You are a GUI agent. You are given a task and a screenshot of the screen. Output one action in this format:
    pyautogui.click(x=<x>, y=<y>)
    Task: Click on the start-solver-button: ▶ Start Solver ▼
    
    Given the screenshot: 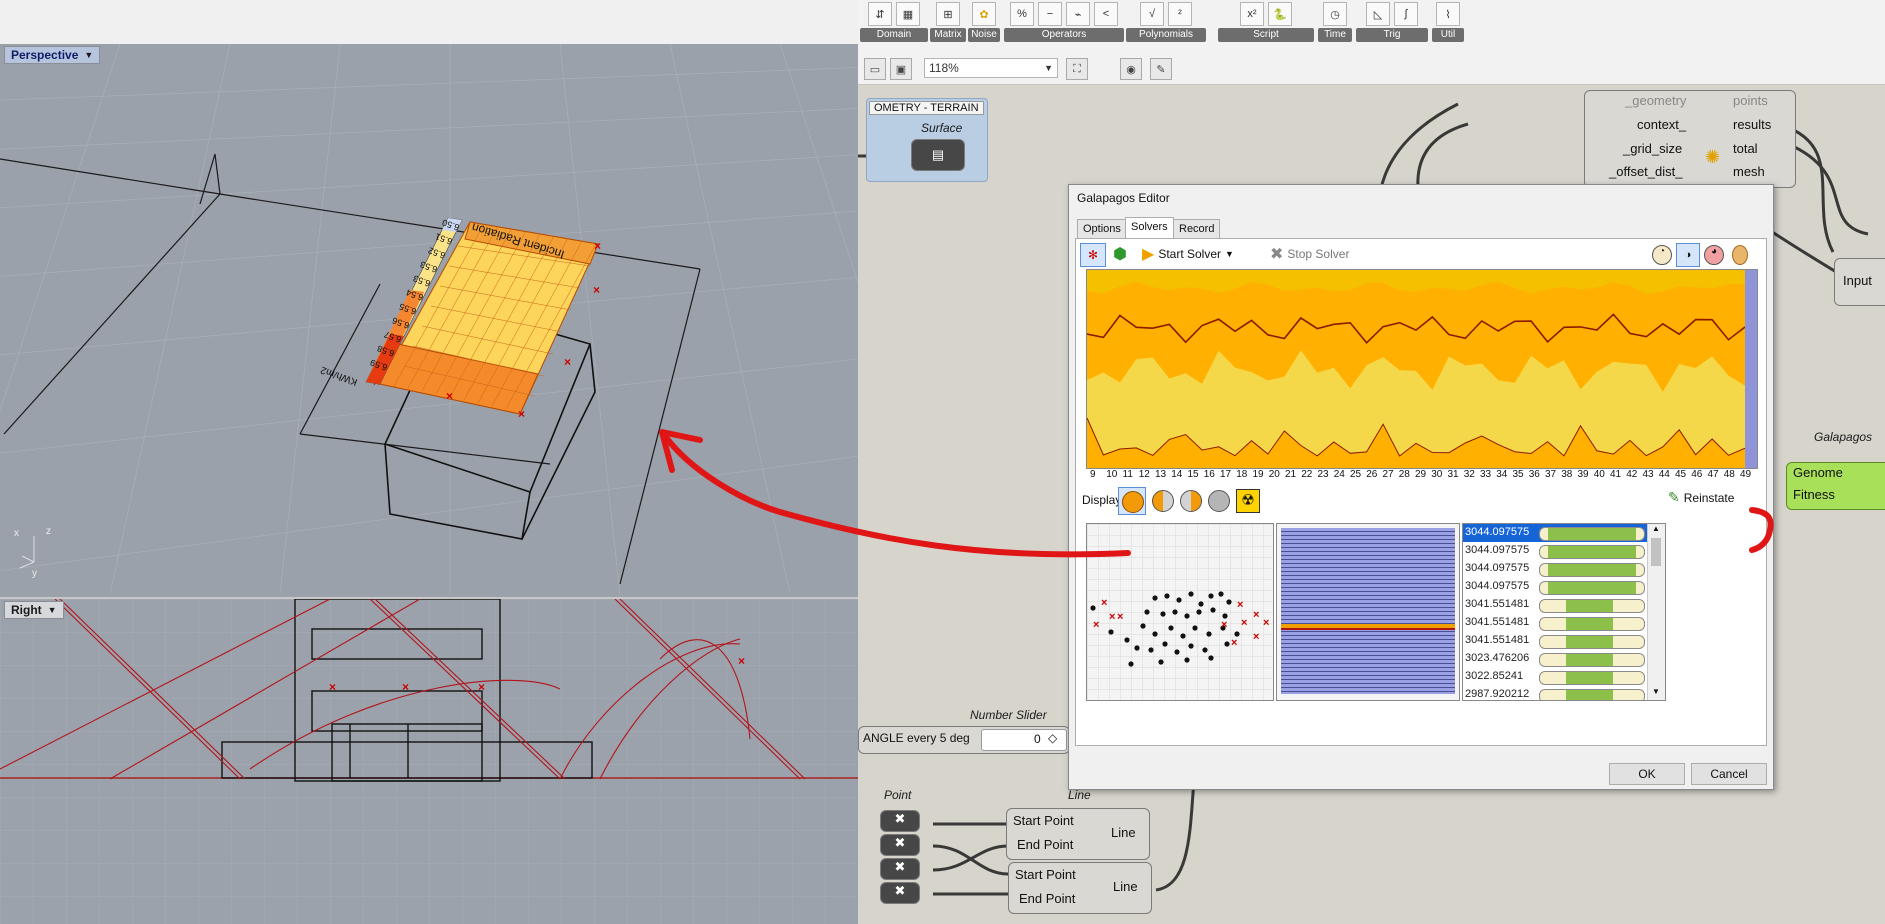 What is the action you would take?
    pyautogui.click(x=1188, y=254)
    